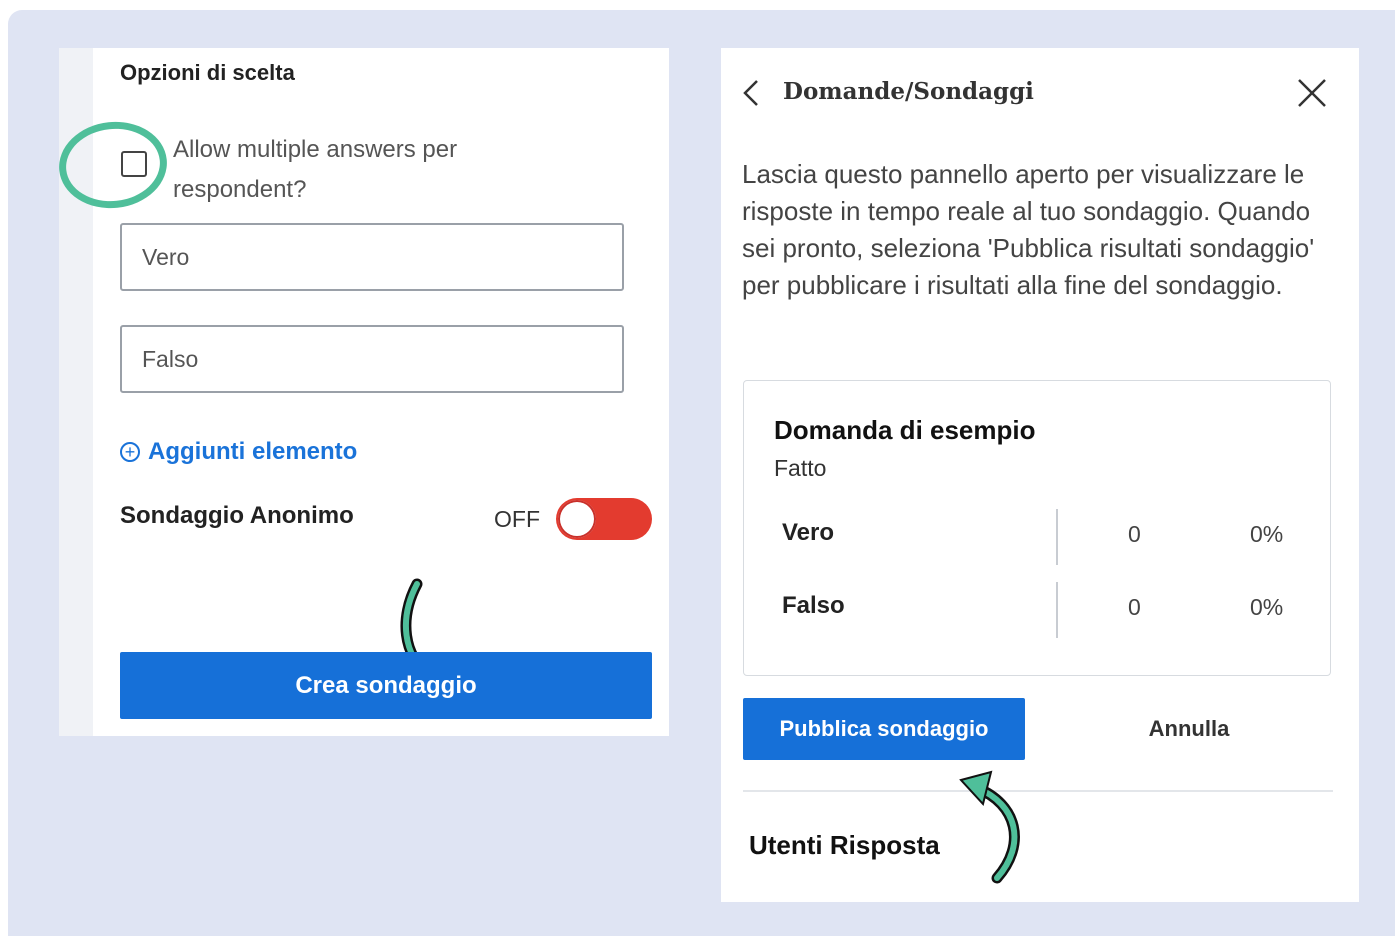  Describe the element at coordinates (844, 845) in the screenshot. I see `responding-users-title: Utenti Risposta` at that location.